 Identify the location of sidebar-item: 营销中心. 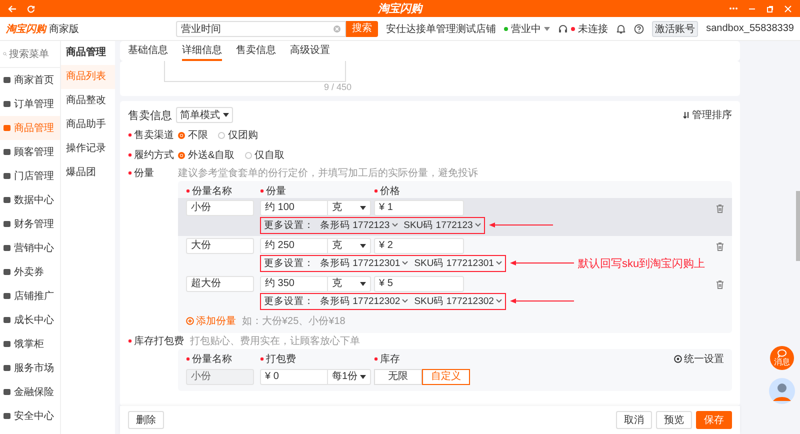
(30, 248).